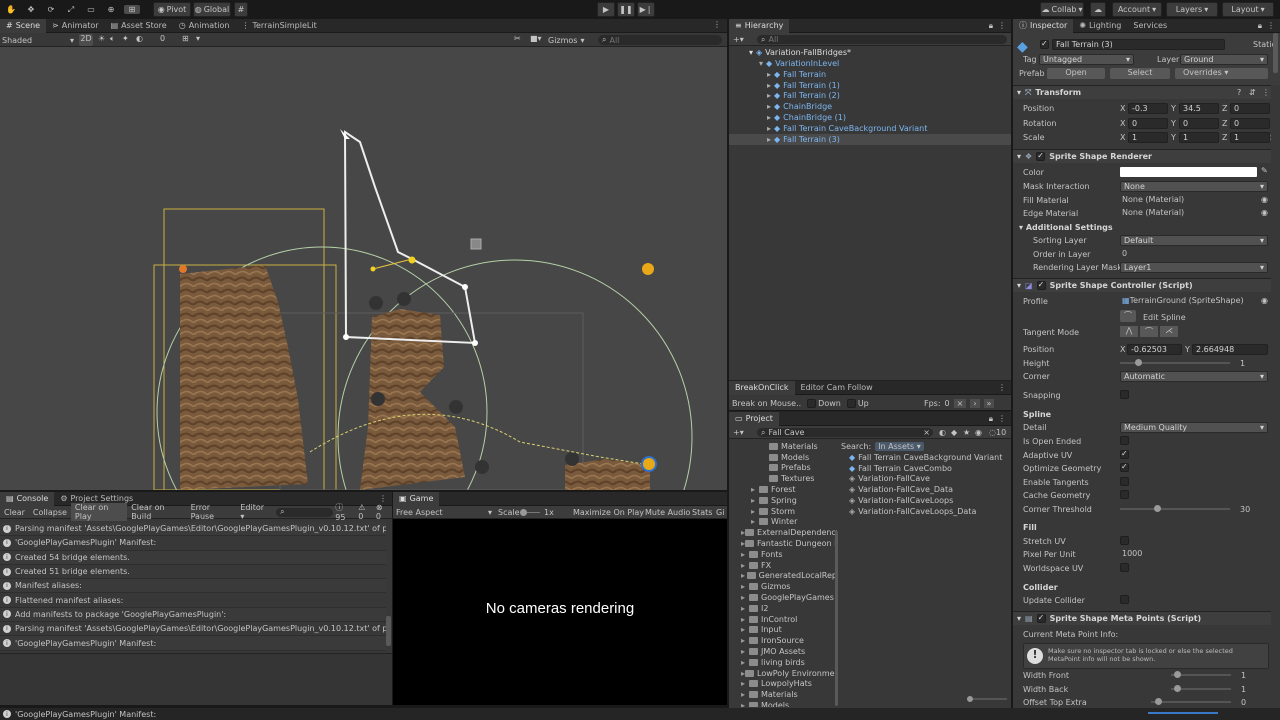  Describe the element at coordinates (1124, 440) in the screenshot. I see `open-ended-checkbox` at that location.